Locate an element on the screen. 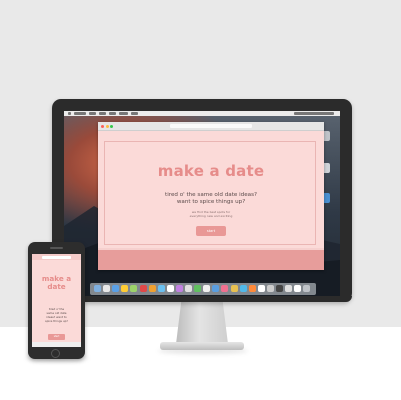  browser-toolbar is located at coordinates (211, 126).